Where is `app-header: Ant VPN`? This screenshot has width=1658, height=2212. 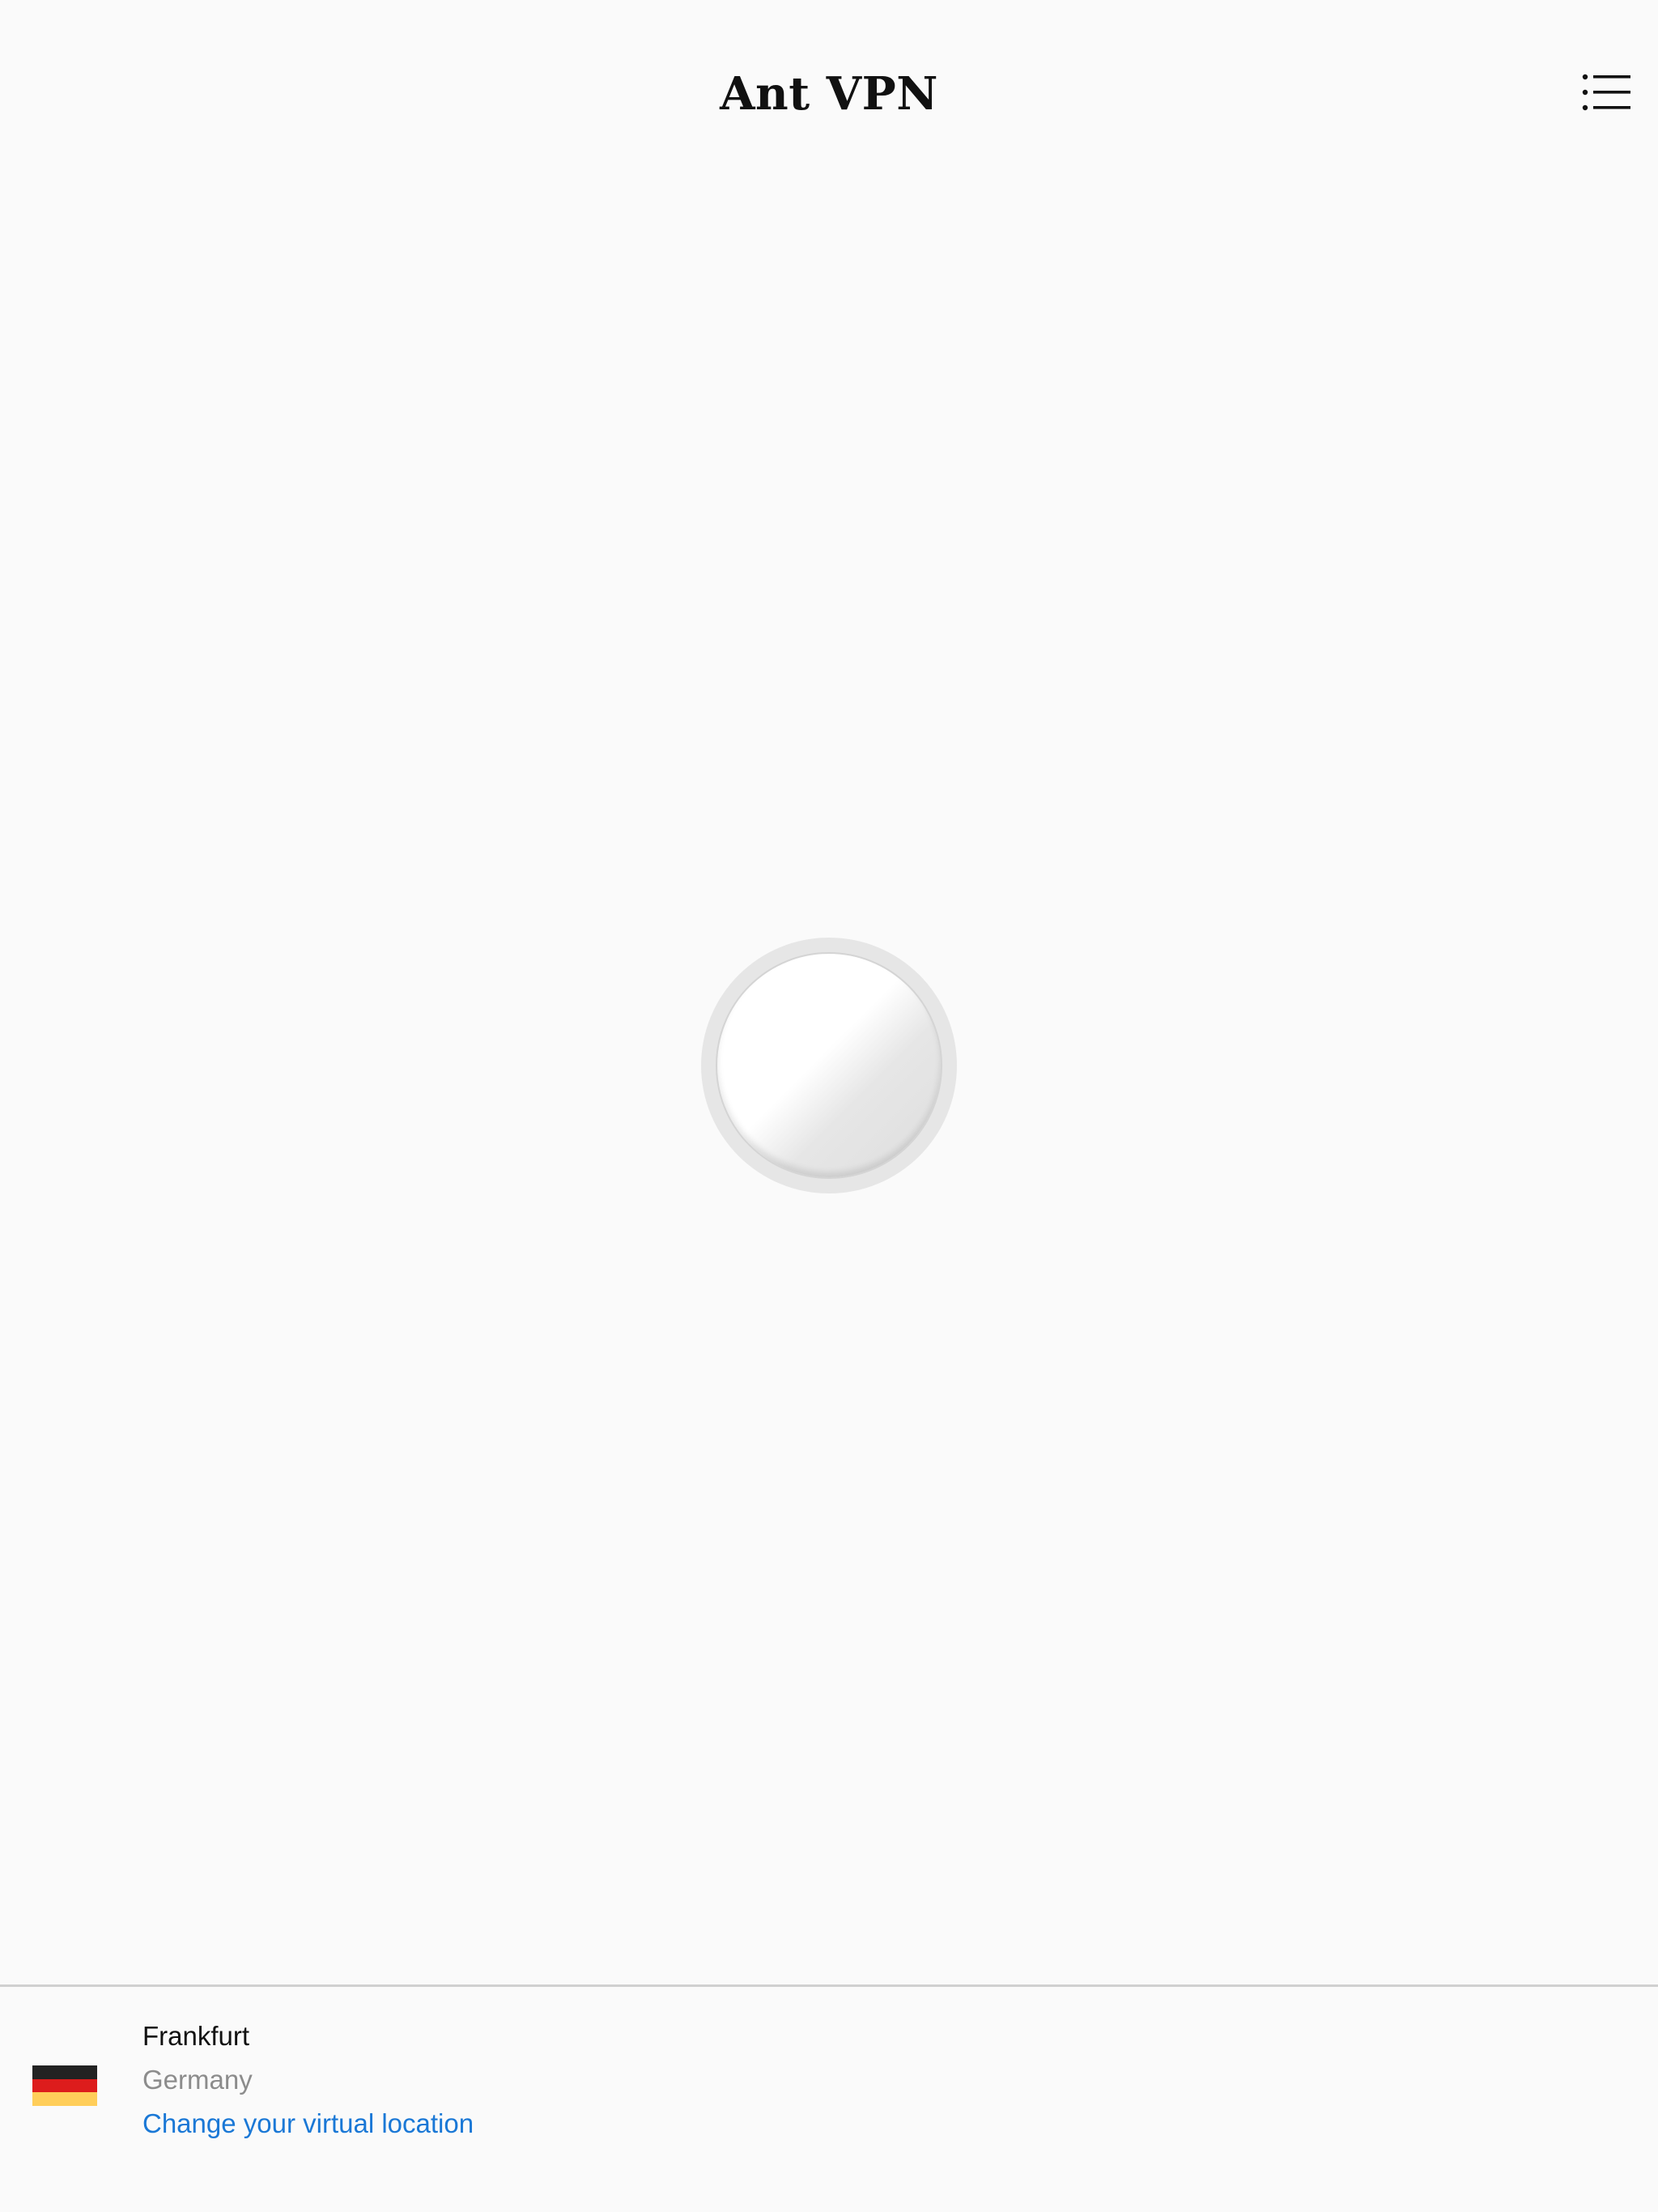
app-header: Ant VPN is located at coordinates (829, 93).